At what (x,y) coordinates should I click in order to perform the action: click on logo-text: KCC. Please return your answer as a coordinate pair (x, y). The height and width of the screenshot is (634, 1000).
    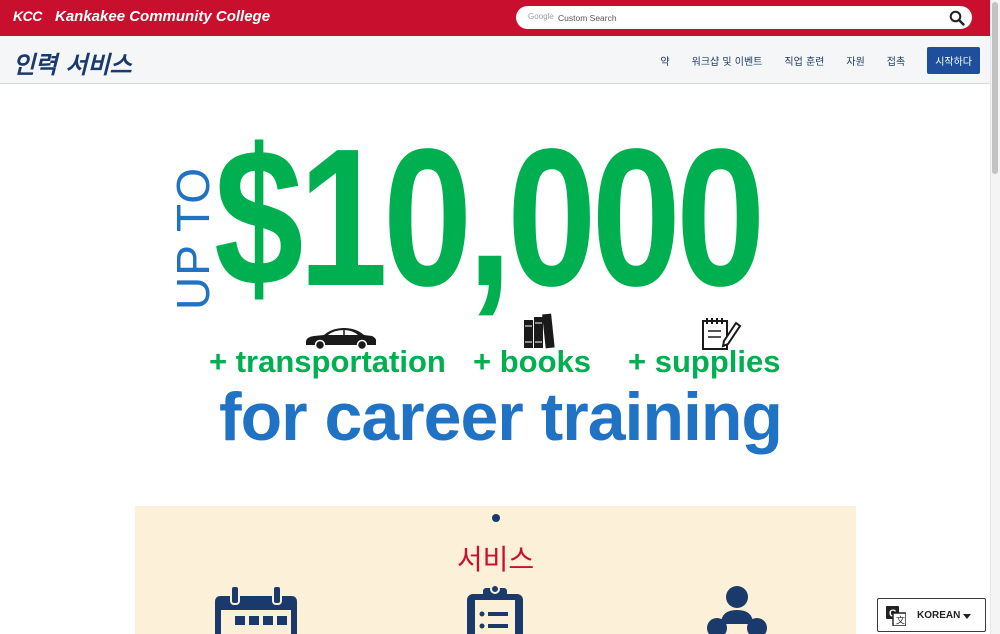
    Looking at the image, I should click on (27, 16).